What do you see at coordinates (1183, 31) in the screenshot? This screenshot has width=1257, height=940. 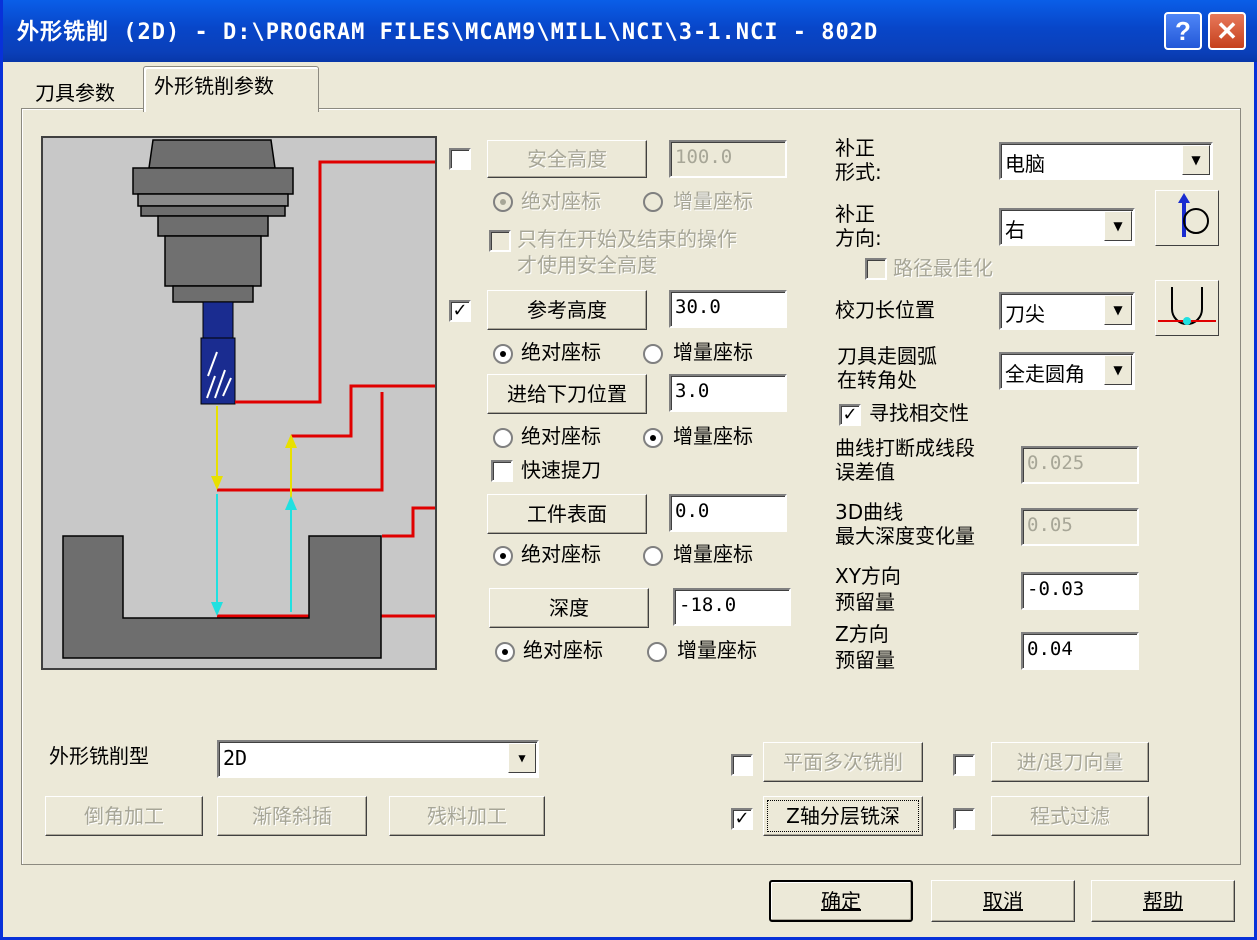 I see `help-icon: ?` at bounding box center [1183, 31].